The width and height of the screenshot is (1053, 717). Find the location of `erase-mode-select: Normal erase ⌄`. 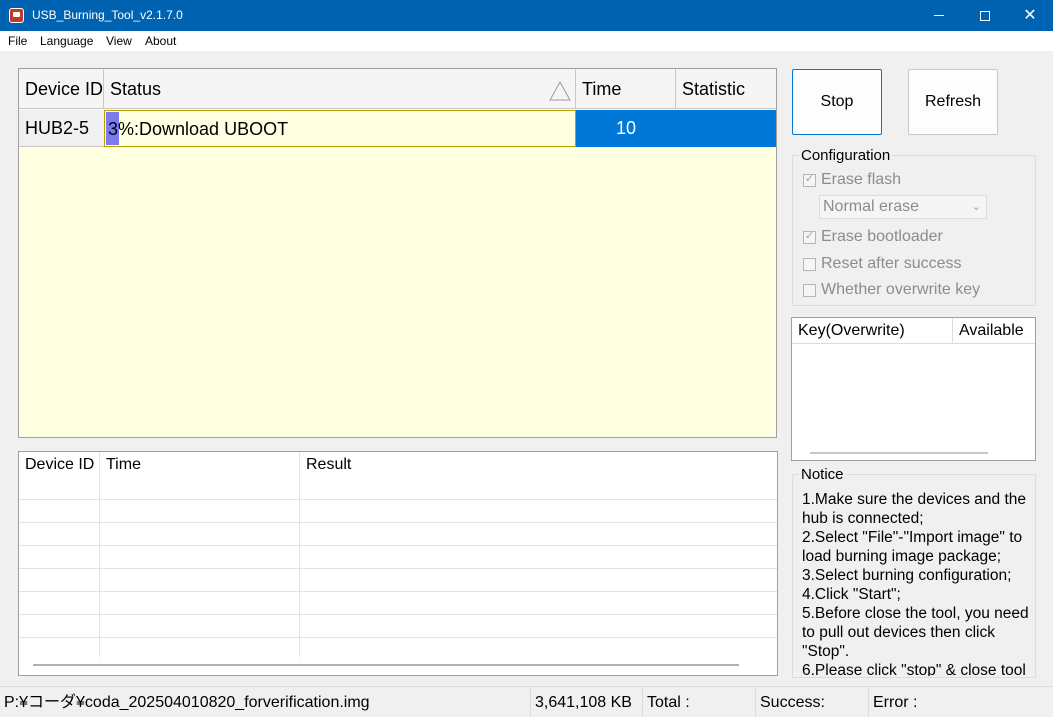

erase-mode-select: Normal erase ⌄ is located at coordinates (903, 207).